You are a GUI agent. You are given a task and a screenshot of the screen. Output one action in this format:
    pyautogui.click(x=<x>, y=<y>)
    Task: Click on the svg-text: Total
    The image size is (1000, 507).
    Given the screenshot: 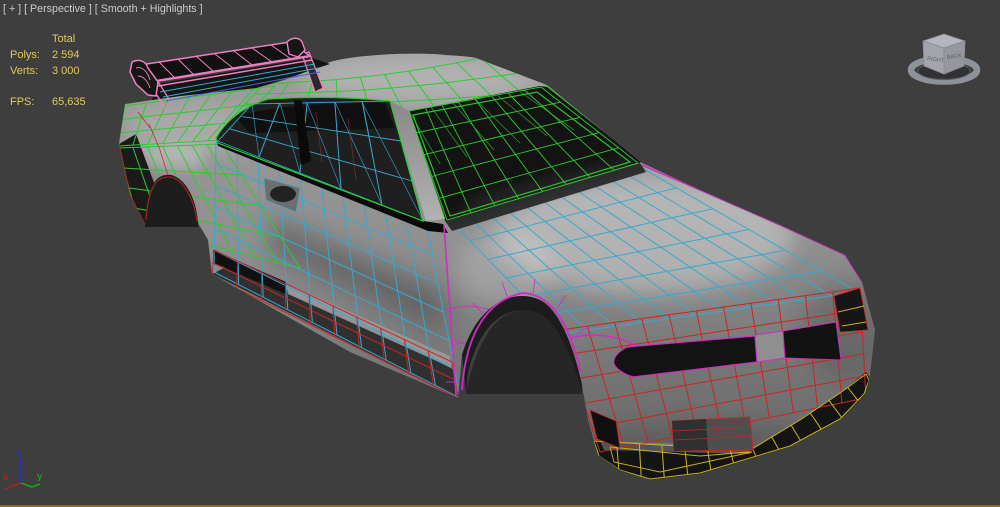 What is the action you would take?
    pyautogui.click(x=63, y=39)
    